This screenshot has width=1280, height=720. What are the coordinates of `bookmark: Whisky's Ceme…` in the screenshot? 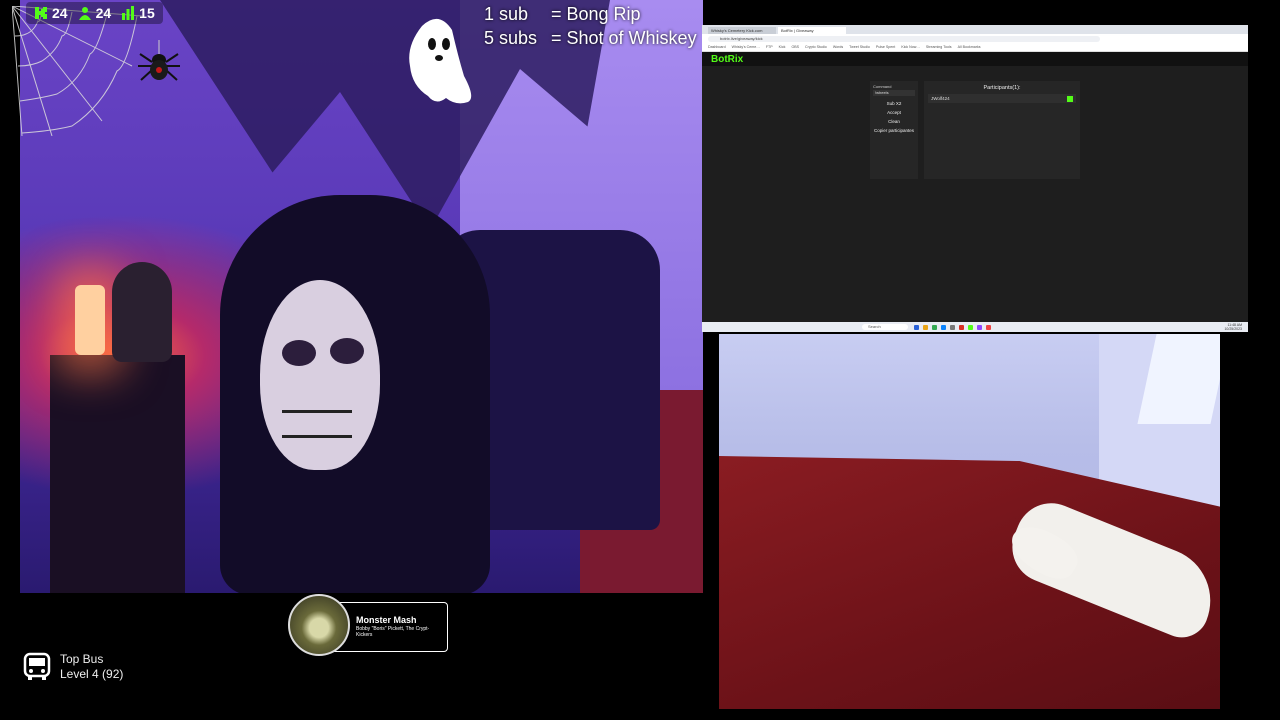 It's located at (746, 47).